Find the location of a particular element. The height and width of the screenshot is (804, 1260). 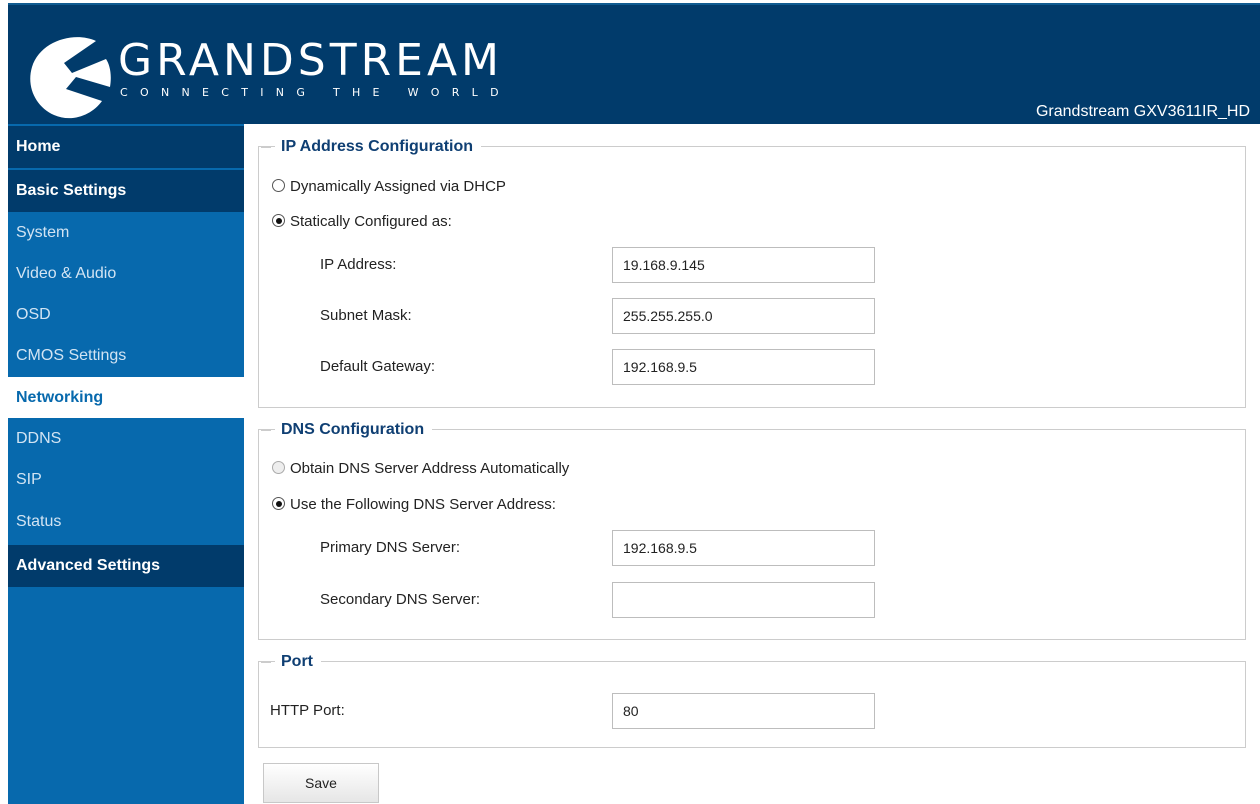

sidebar-item-networking: Networking is located at coordinates (126, 398).